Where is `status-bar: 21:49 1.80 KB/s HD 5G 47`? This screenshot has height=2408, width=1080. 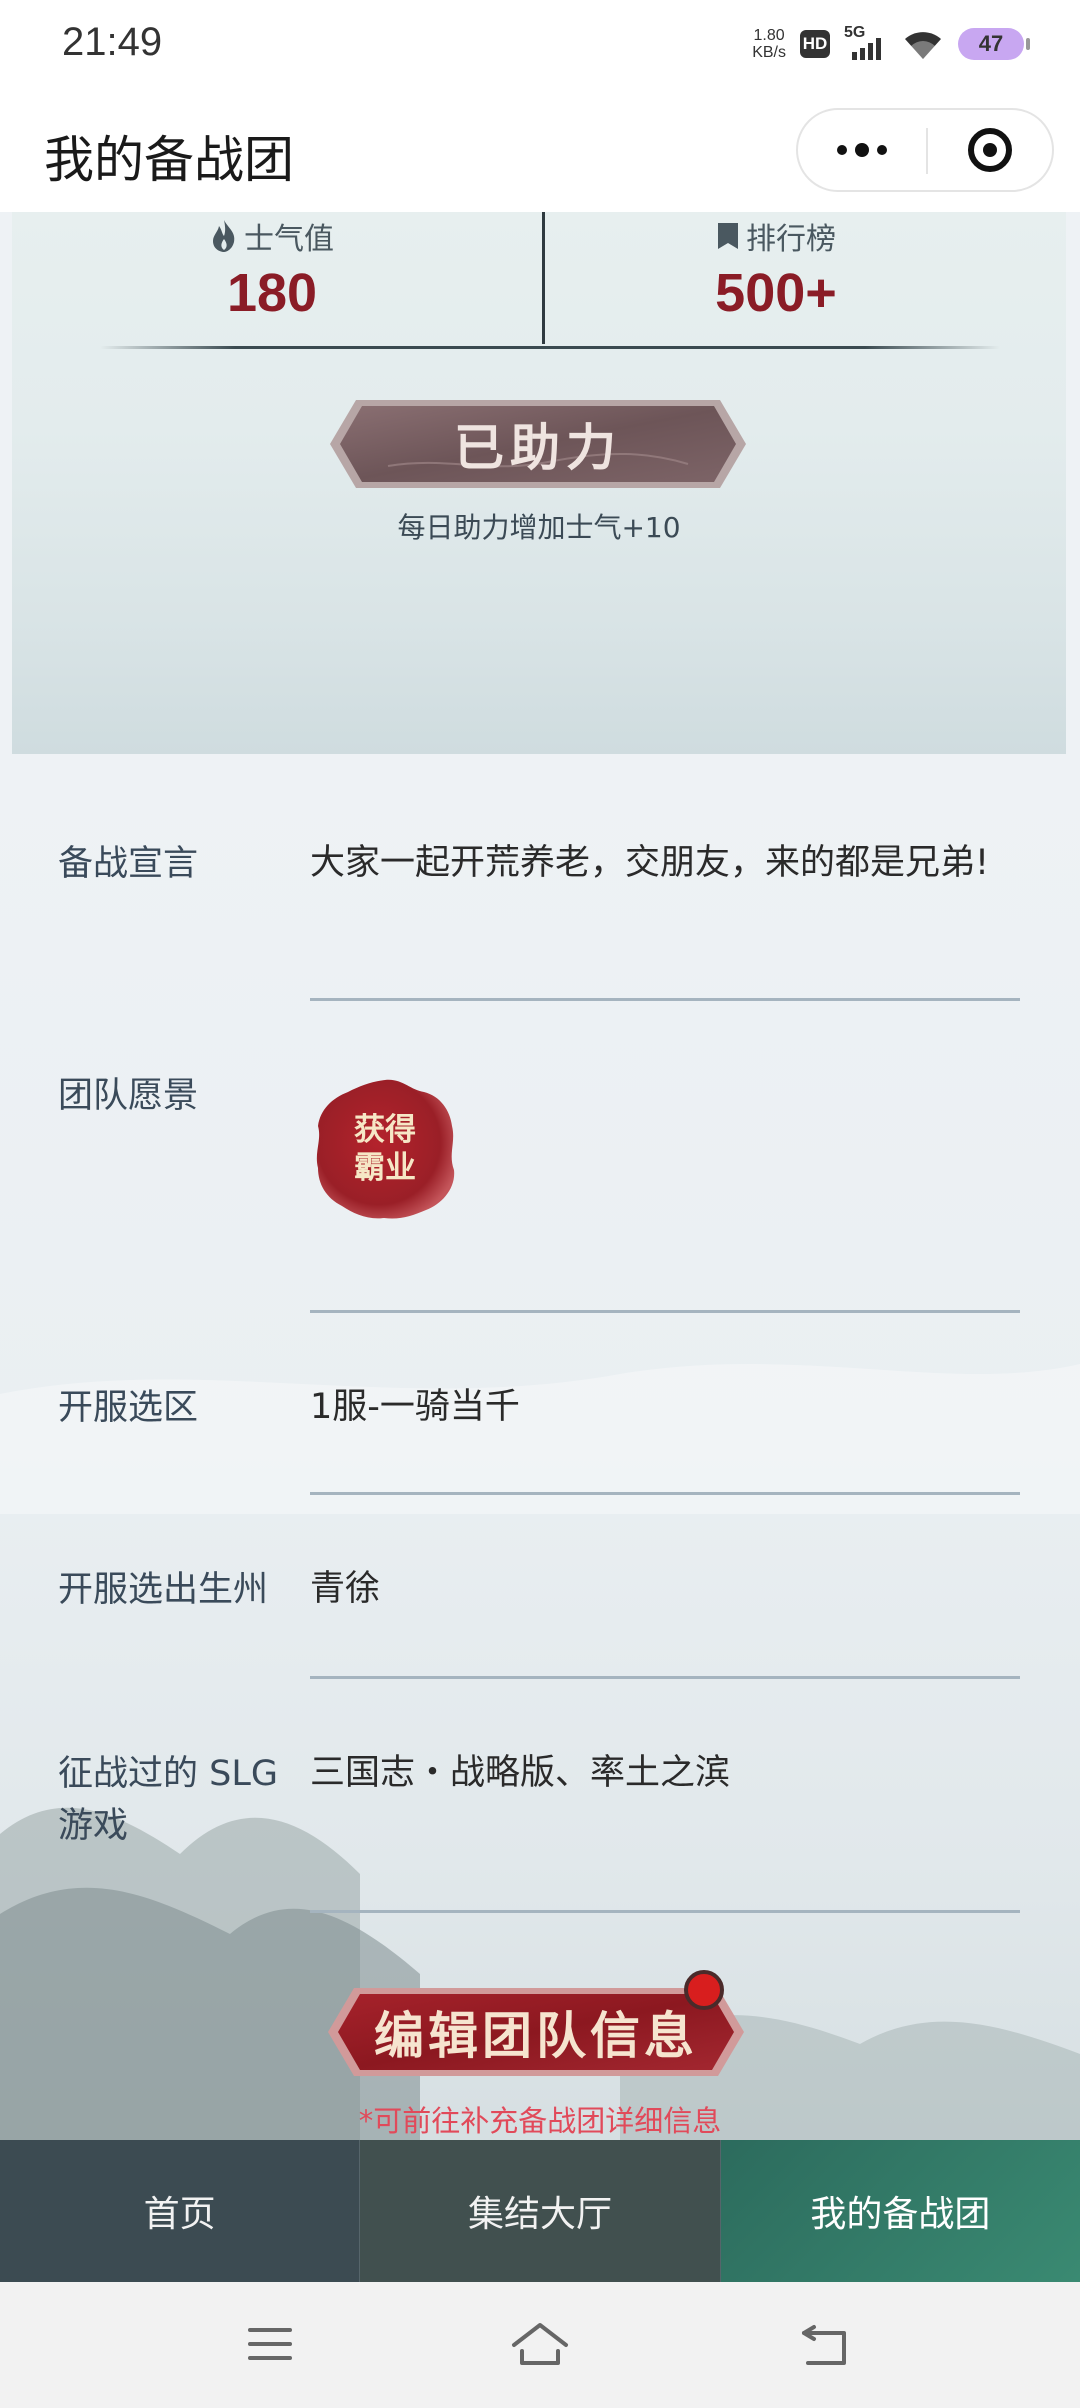 status-bar: 21:49 1.80 KB/s HD 5G 47 is located at coordinates (540, 43).